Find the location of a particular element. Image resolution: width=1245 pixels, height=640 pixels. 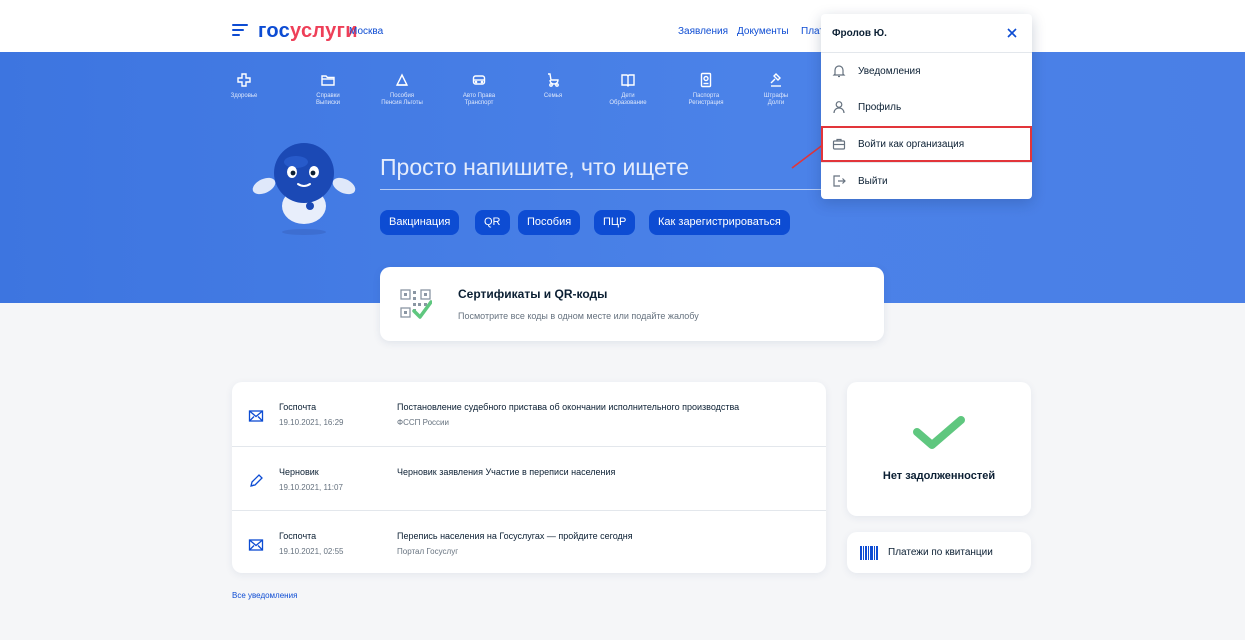

health-icon is located at coordinates (244, 80).